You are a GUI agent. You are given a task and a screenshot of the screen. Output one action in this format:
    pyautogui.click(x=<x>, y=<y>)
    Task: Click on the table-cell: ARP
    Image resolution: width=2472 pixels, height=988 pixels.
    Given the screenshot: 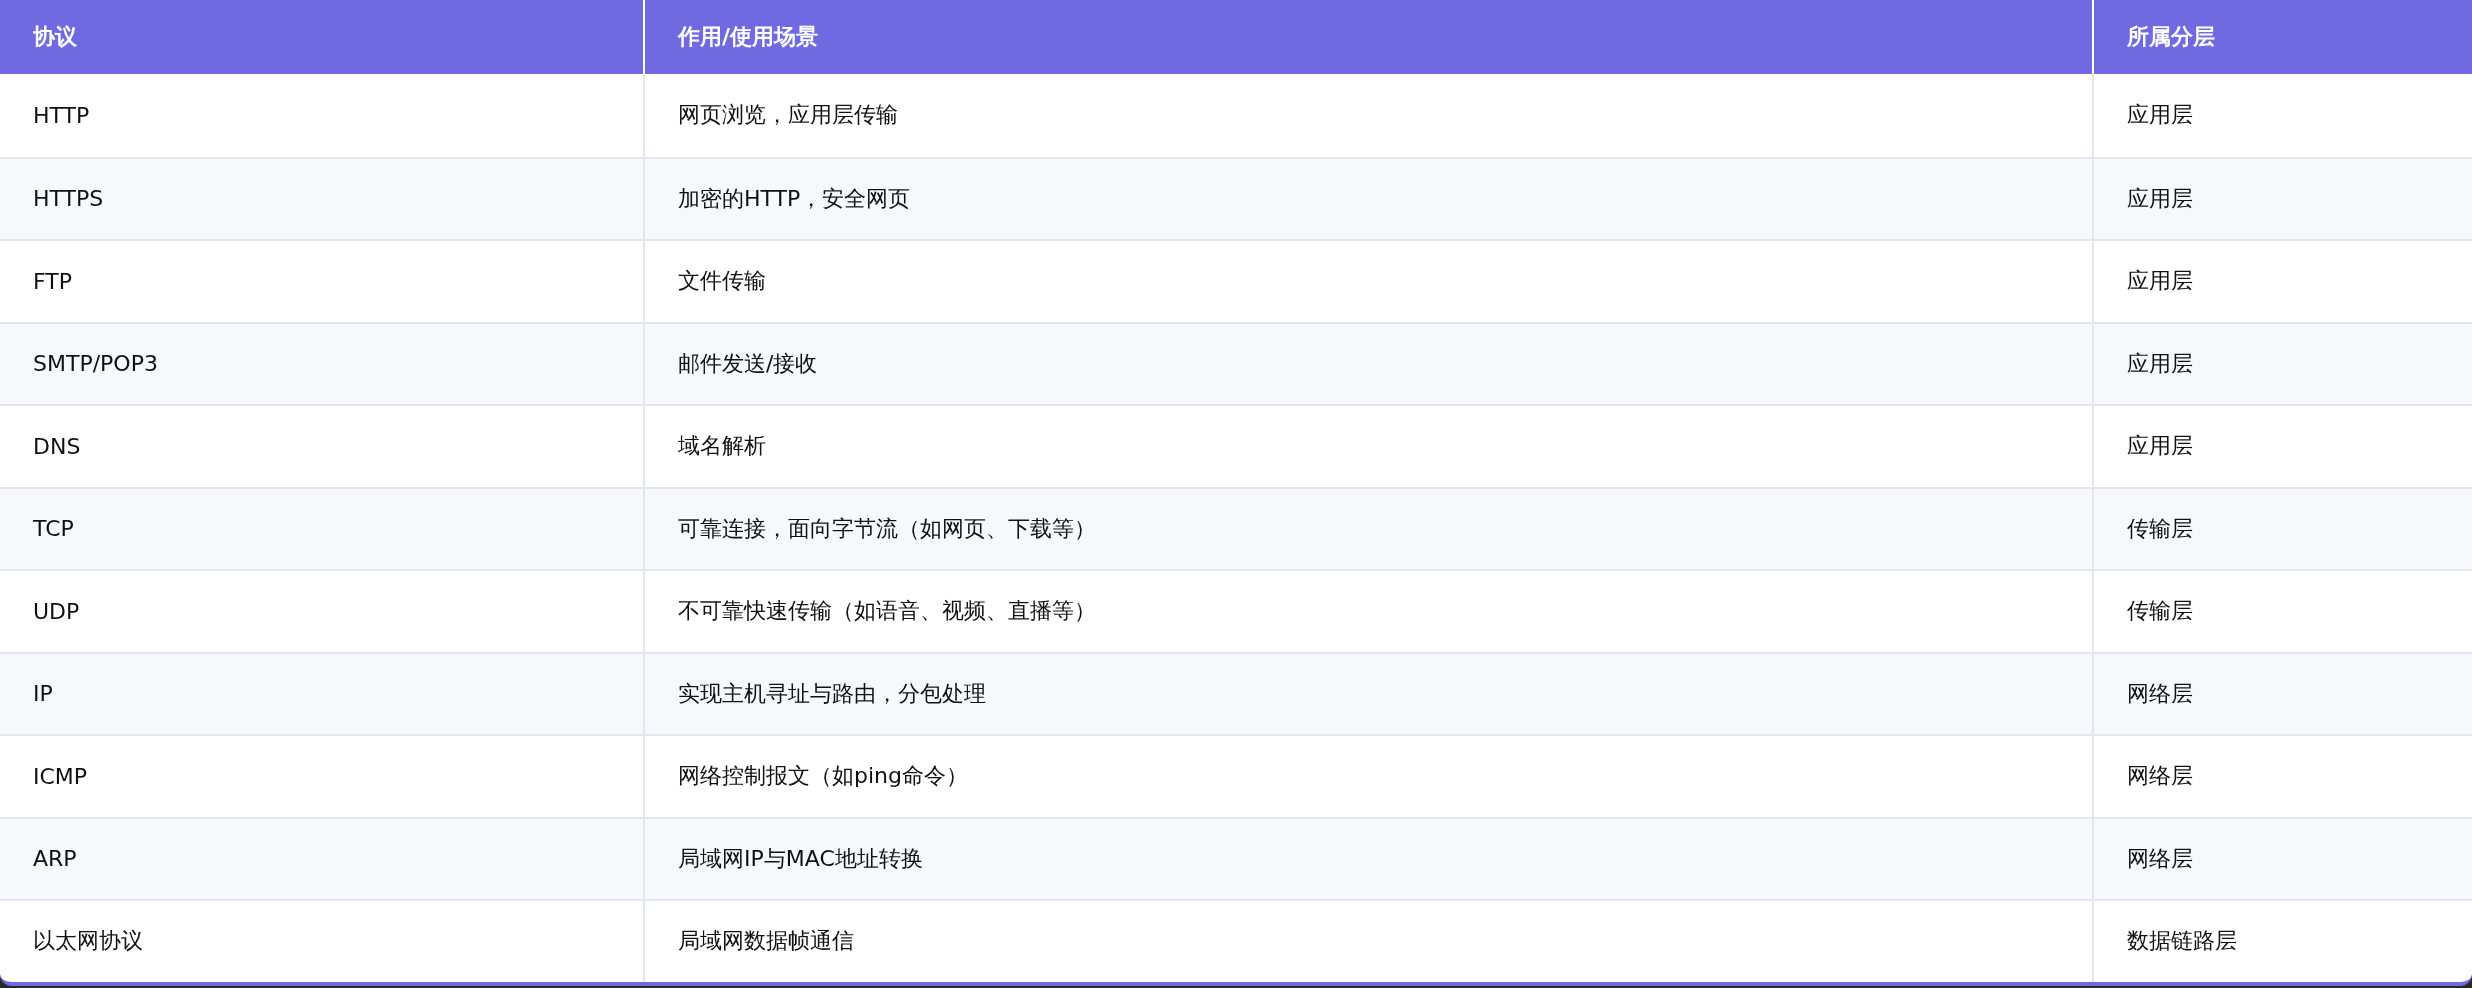 What is the action you would take?
    pyautogui.click(x=321, y=857)
    